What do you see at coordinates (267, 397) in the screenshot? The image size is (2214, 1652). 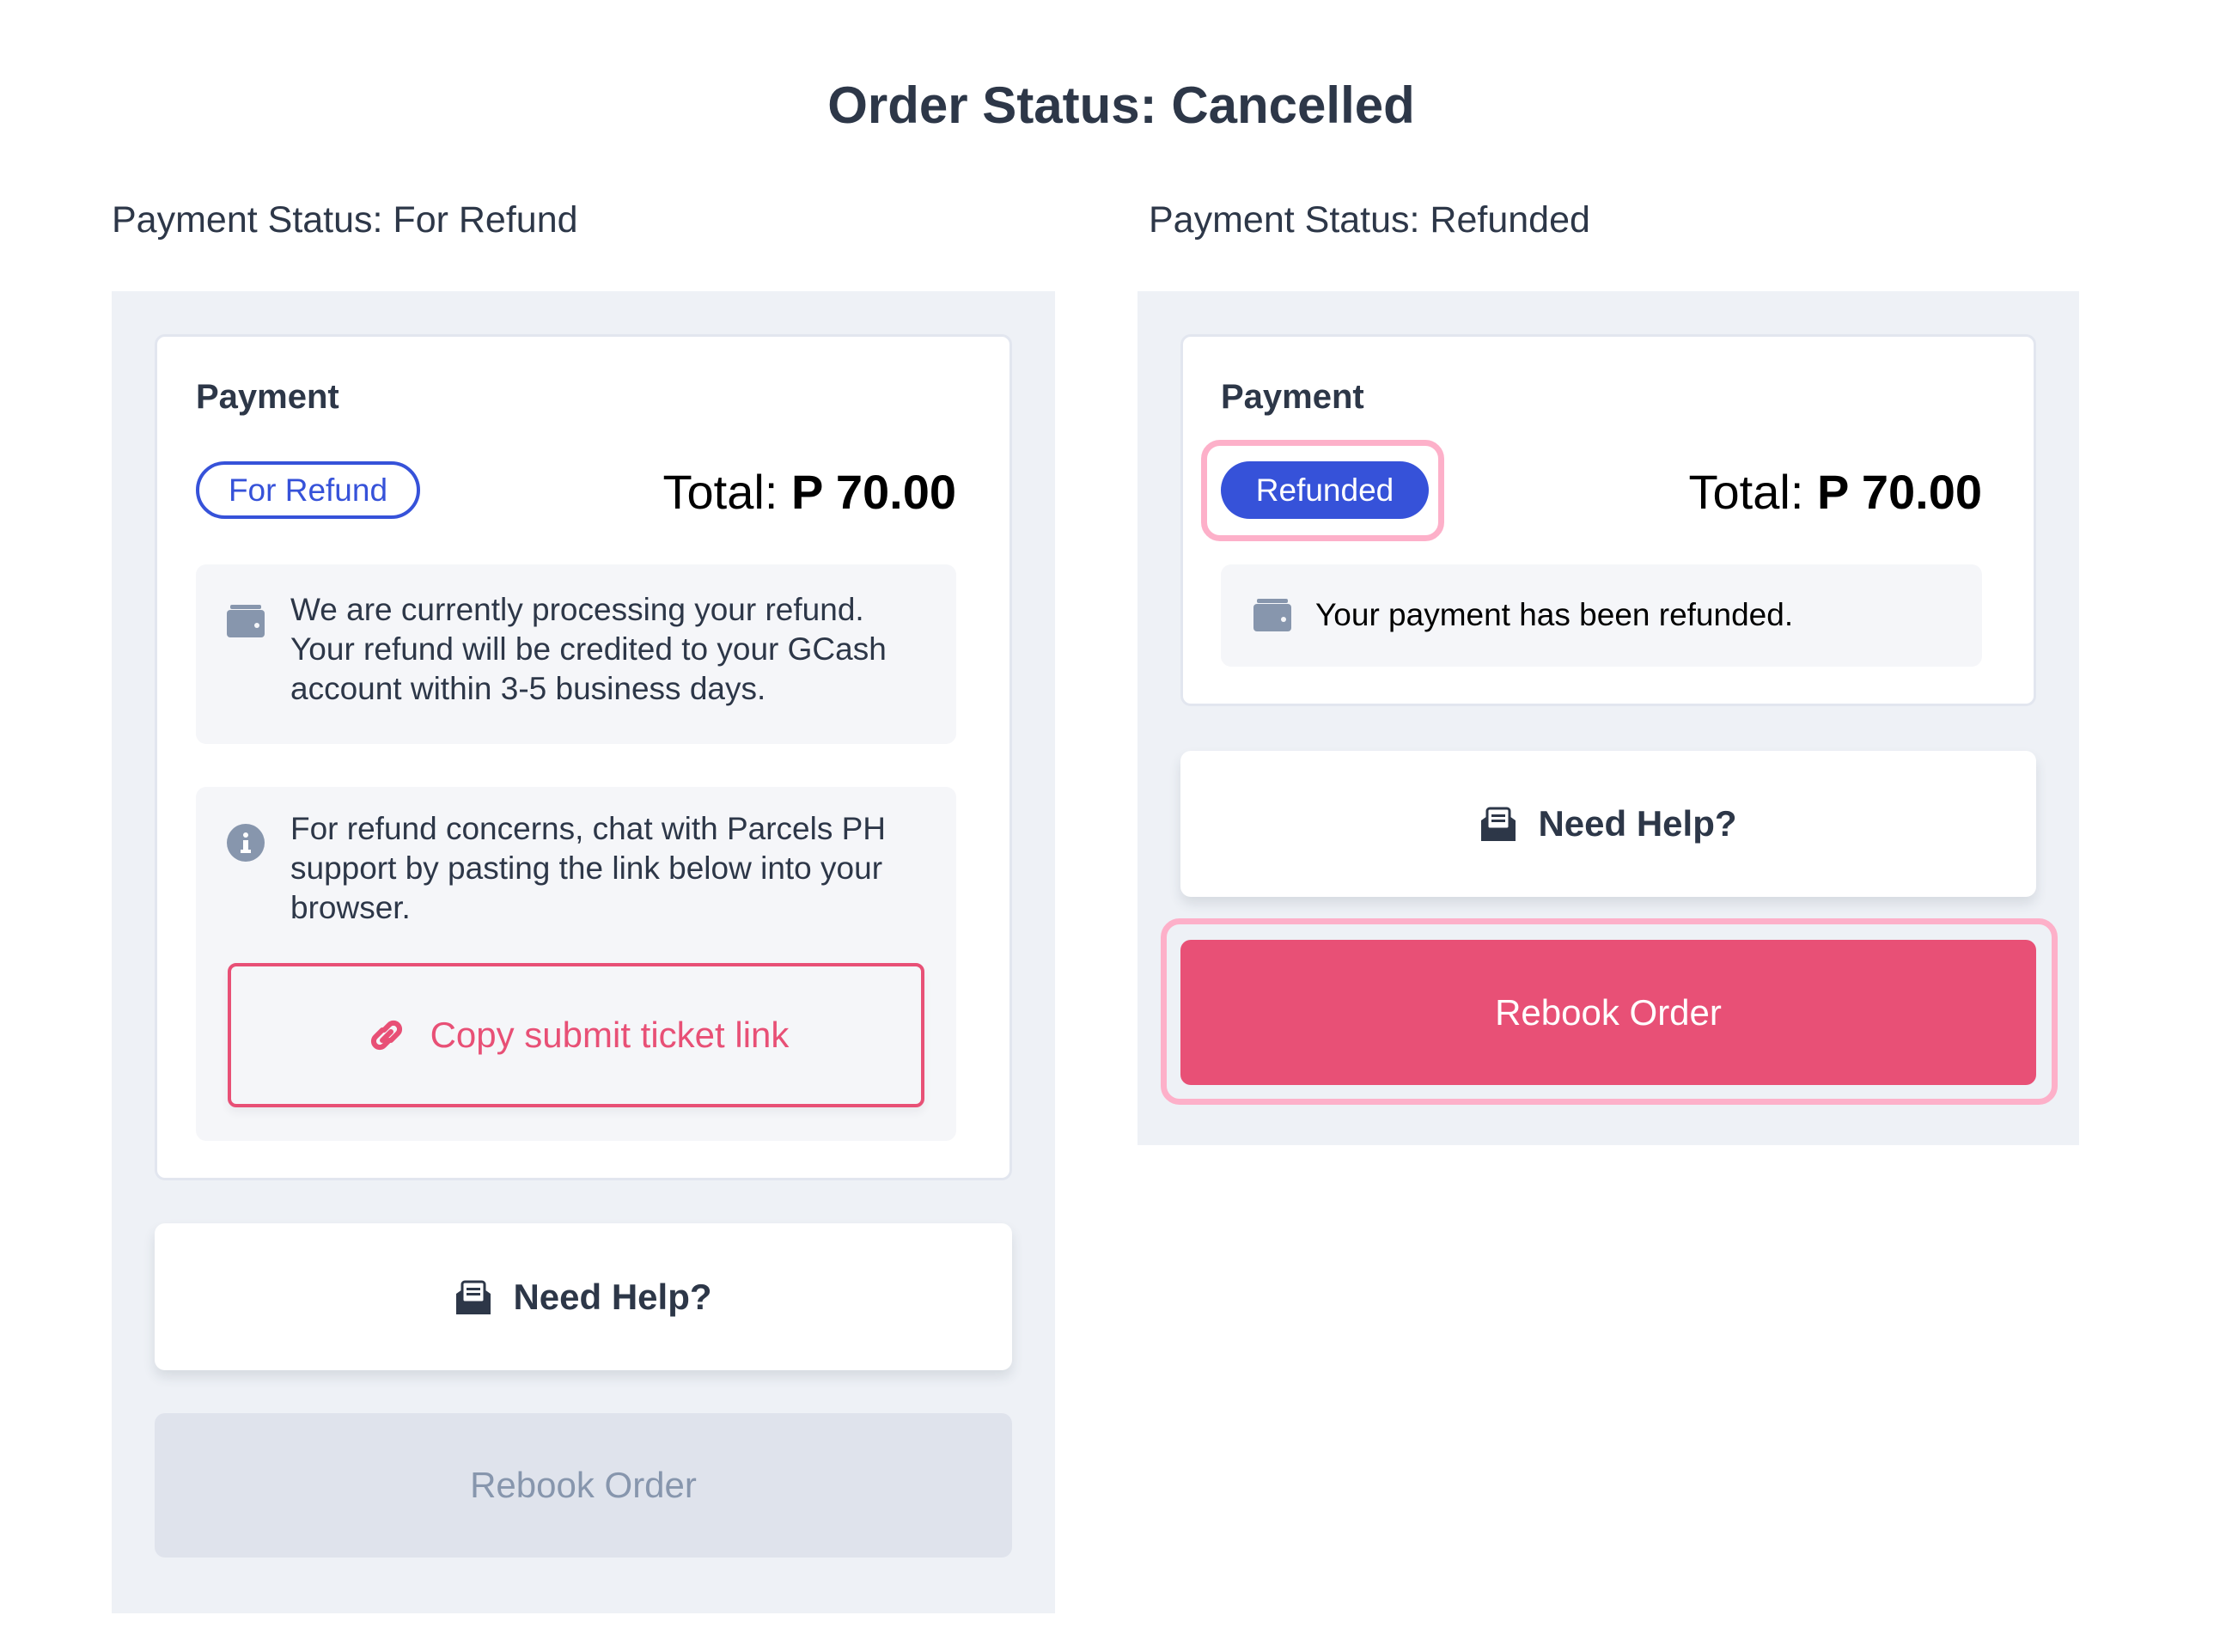 I see `payment-heading-left: Payment` at bounding box center [267, 397].